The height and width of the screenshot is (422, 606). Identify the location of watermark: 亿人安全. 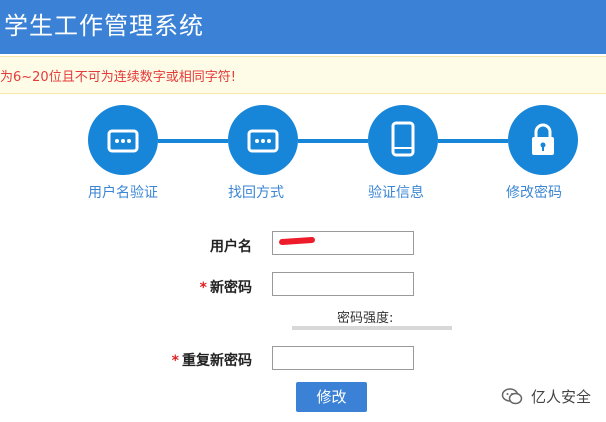
(546, 396).